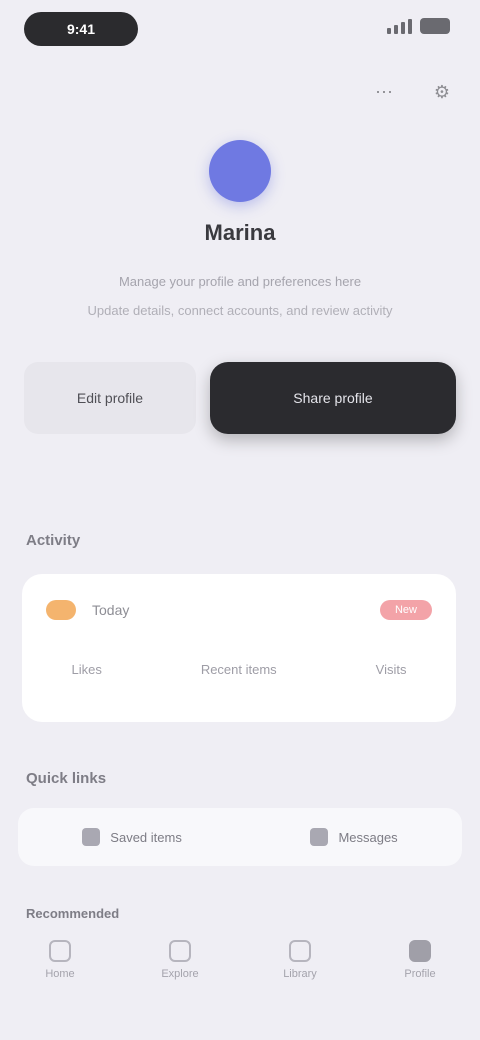  What do you see at coordinates (384, 92) in the screenshot?
I see `more-icon: ⋯` at bounding box center [384, 92].